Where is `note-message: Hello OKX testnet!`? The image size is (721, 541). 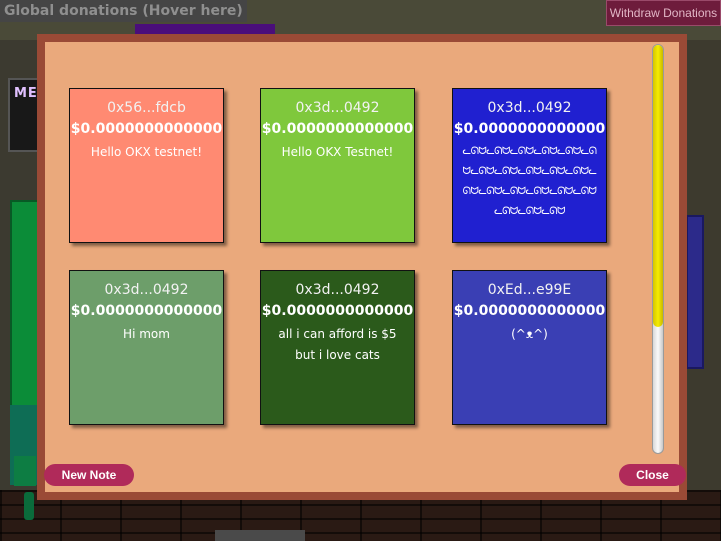
note-message: Hello OKX testnet! is located at coordinates (146, 152).